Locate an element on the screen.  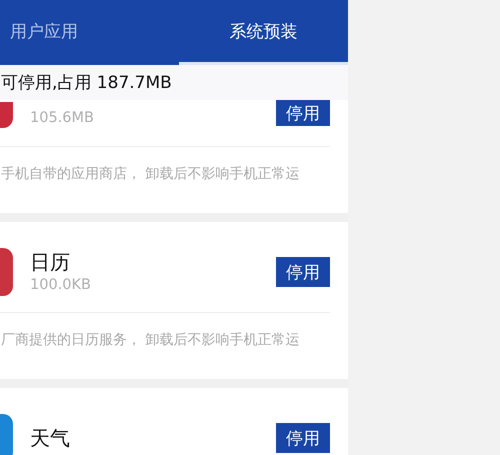
tab: 用户应用 is located at coordinates (89, 32).